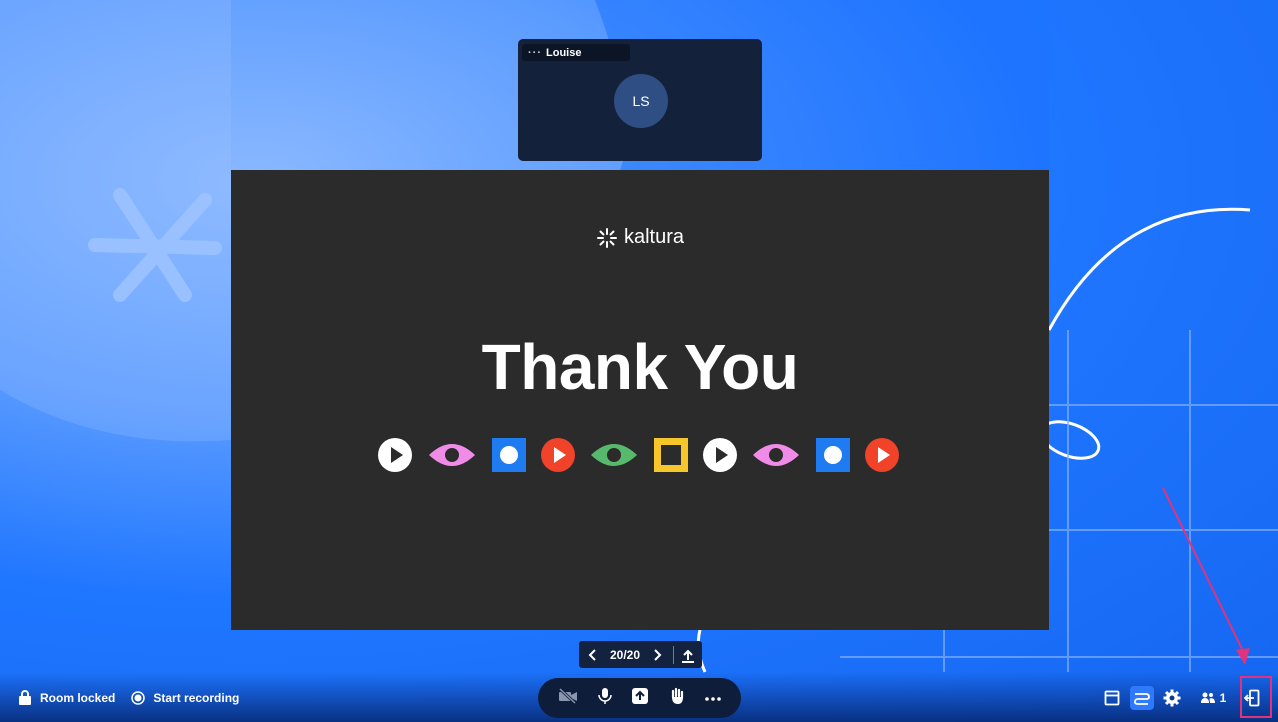  I want to click on next-slide-button, so click(658, 654).